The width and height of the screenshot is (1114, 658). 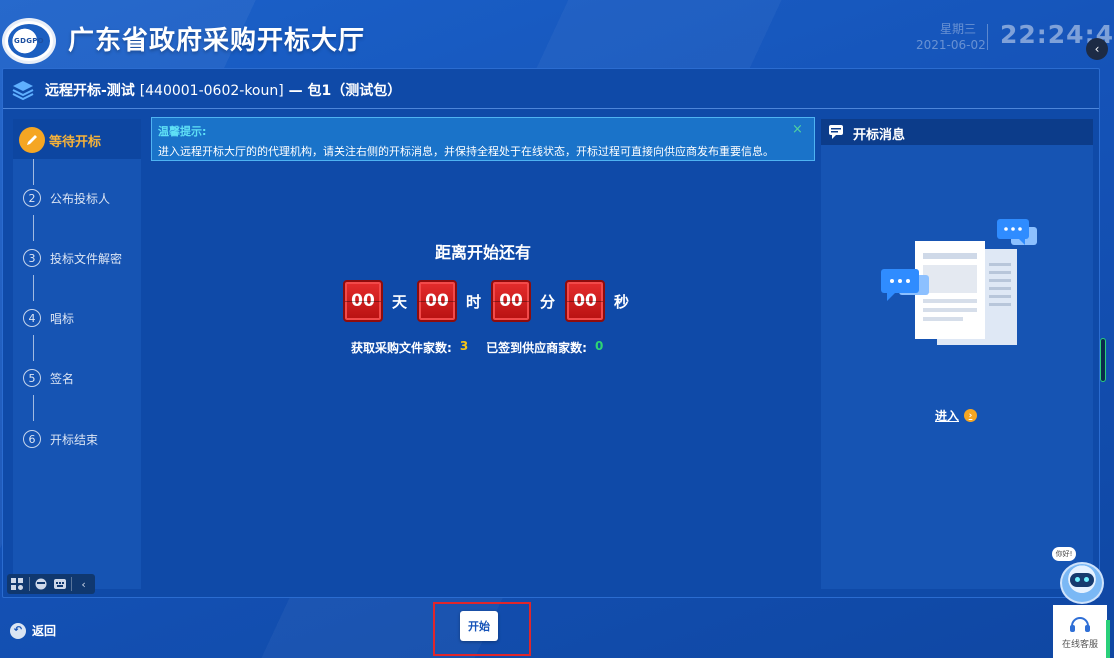 What do you see at coordinates (958, 29) in the screenshot?
I see `weekday-label: 星期三` at bounding box center [958, 29].